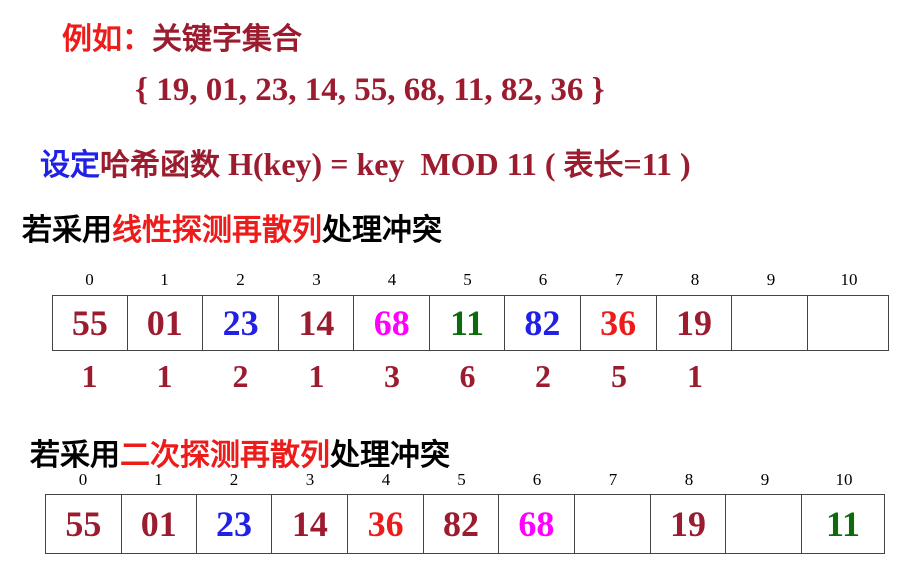 The width and height of the screenshot is (897, 579). I want to click on quadratic-index-row: 0 1 2 3 4 5 6 7 8 9 10, so click(448, 480).